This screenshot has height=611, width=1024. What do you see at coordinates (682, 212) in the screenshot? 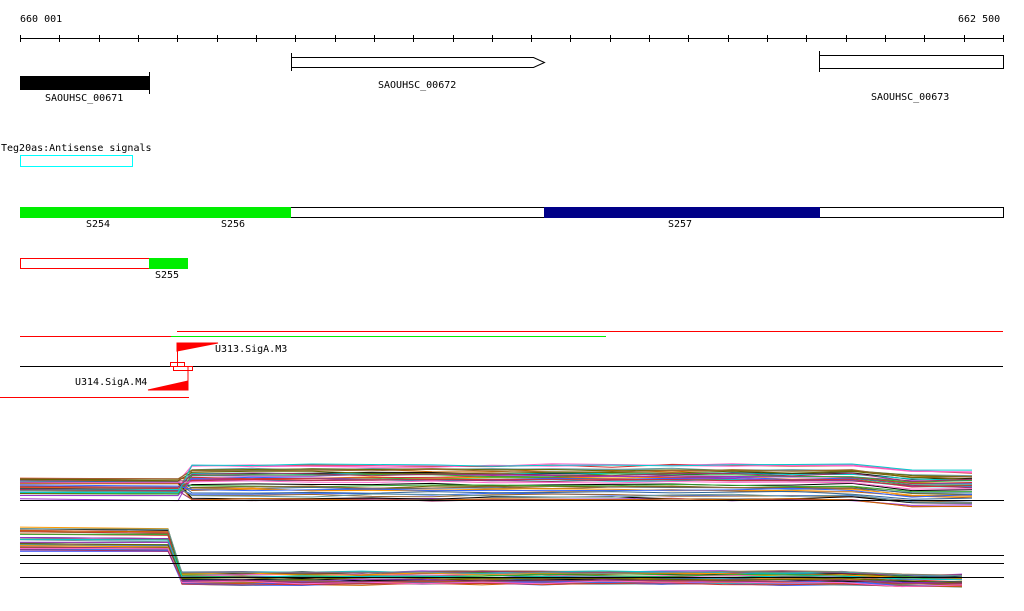
I see `segment-s257` at bounding box center [682, 212].